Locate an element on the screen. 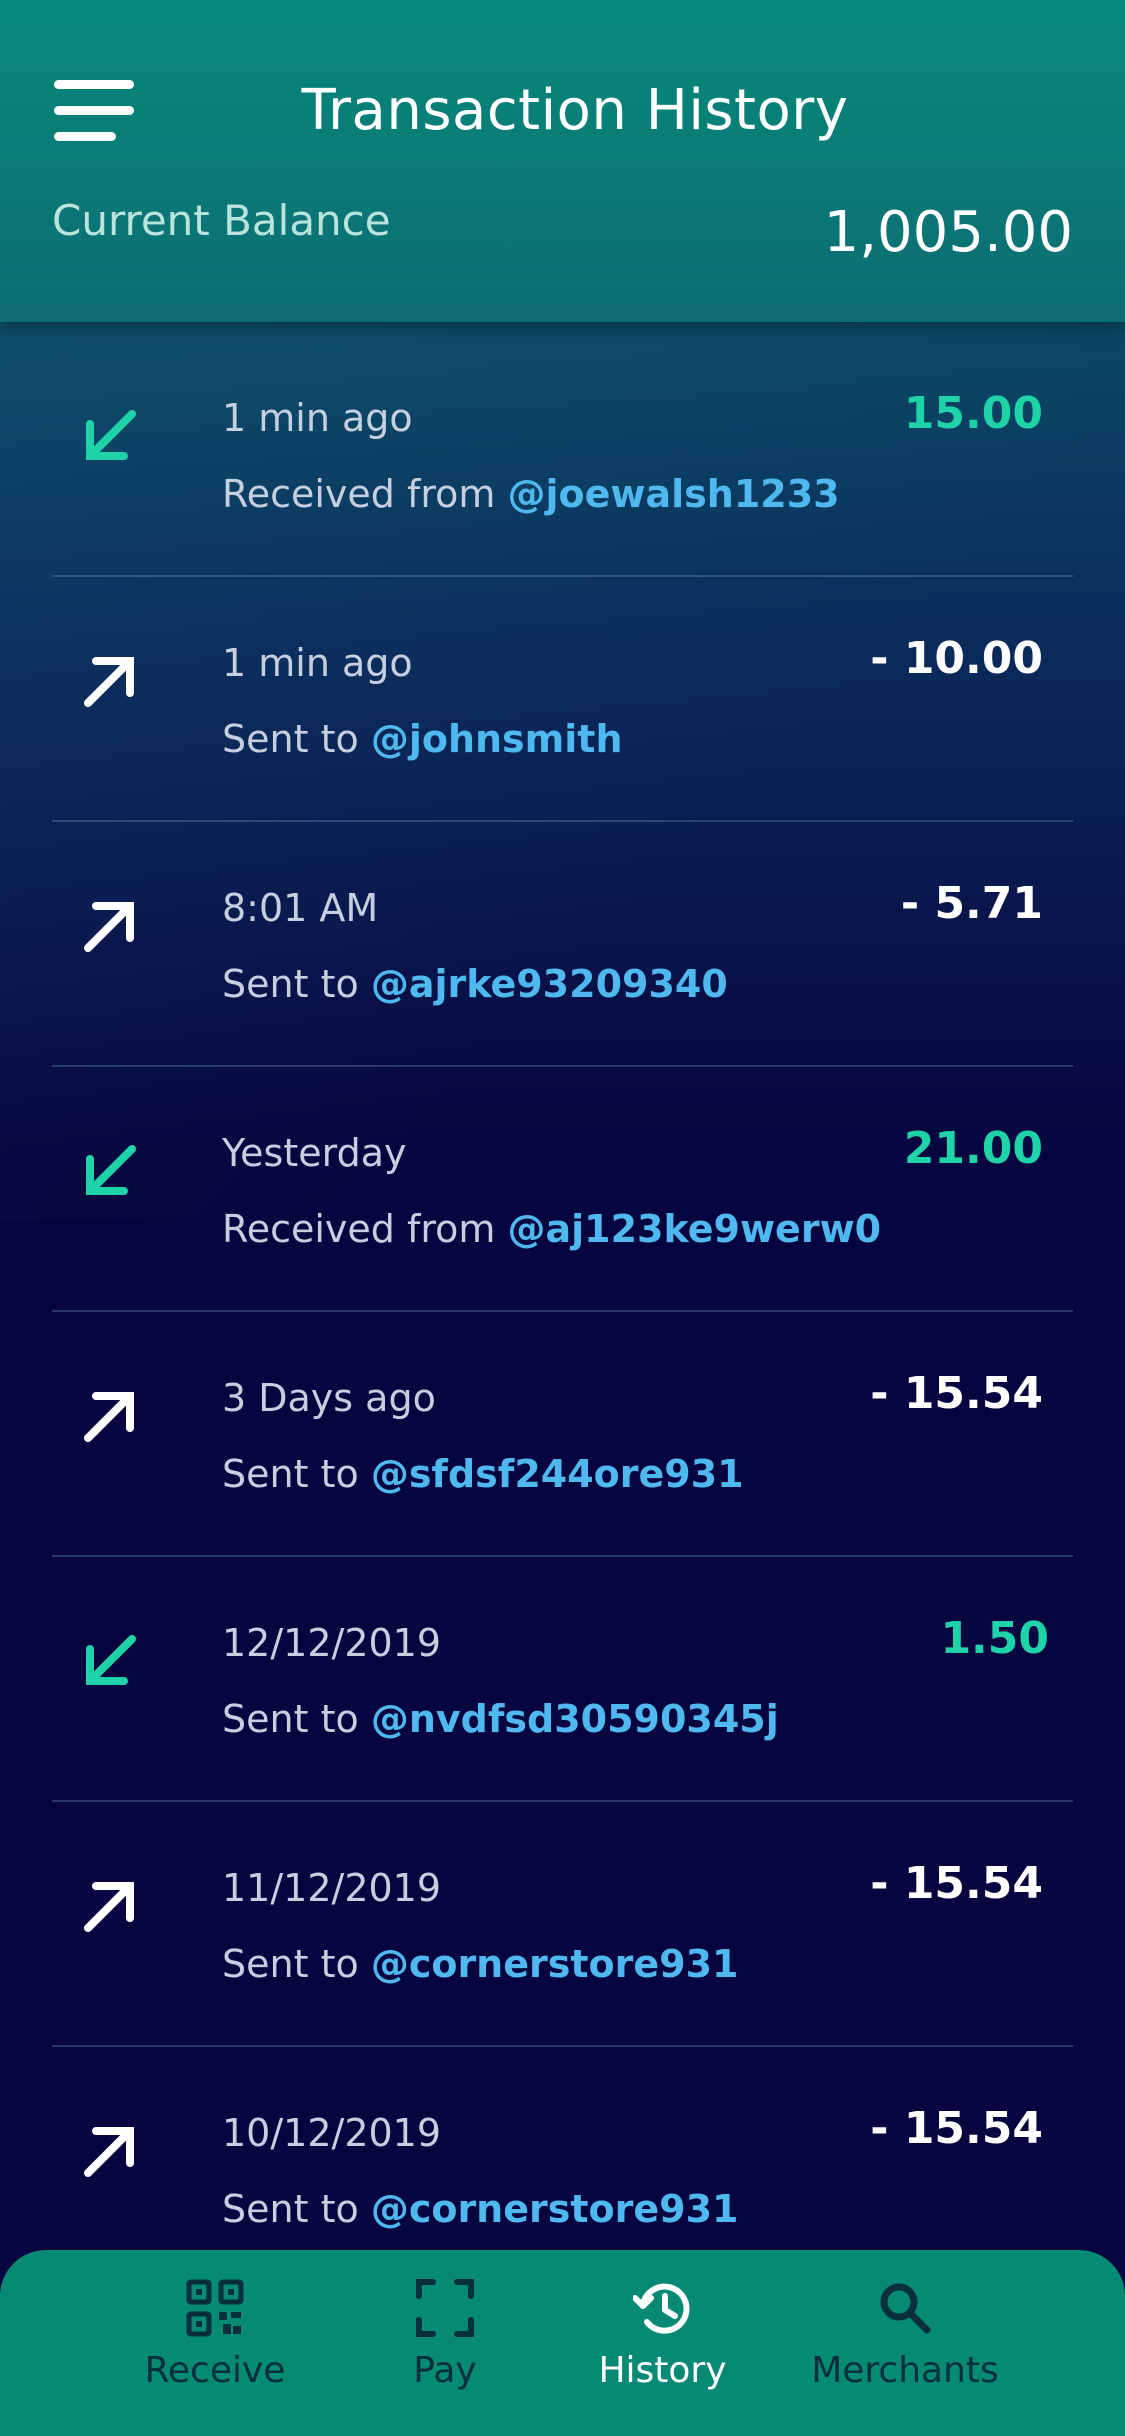 This screenshot has width=1125, height=2436. transaction-time: 3 Days ago is located at coordinates (329, 1398).